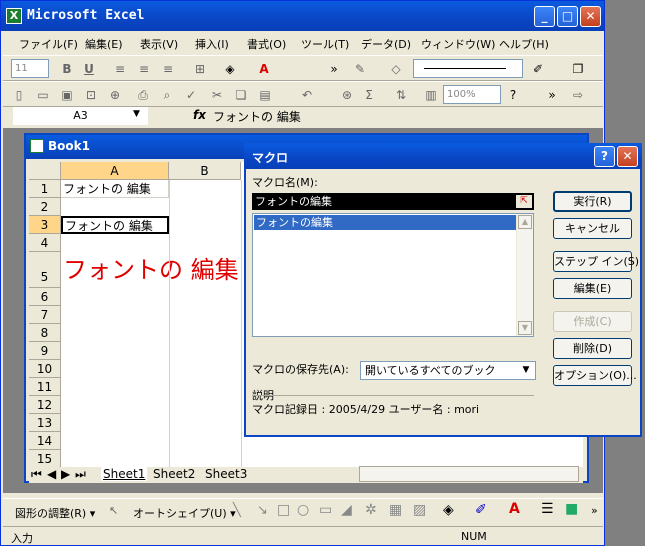  Describe the element at coordinates (45, 369) in the screenshot. I see `row-header: 10` at that location.